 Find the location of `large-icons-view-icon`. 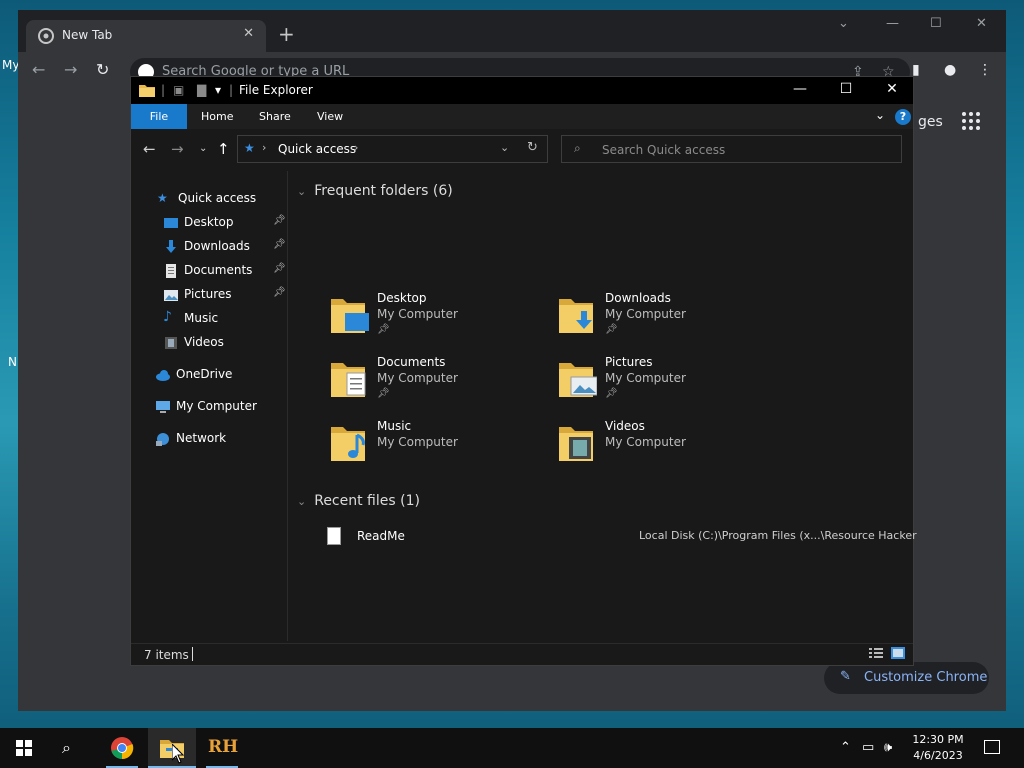

large-icons-view-icon is located at coordinates (898, 653).